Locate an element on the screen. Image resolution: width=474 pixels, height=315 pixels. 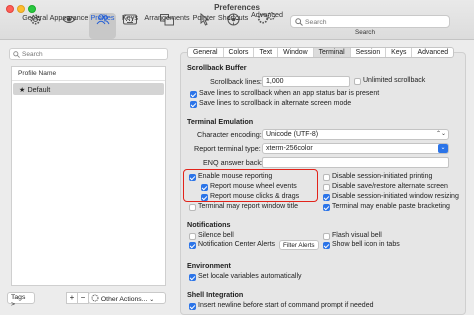
toolbar-keys-label: Keys is located at coordinates (130, 17).